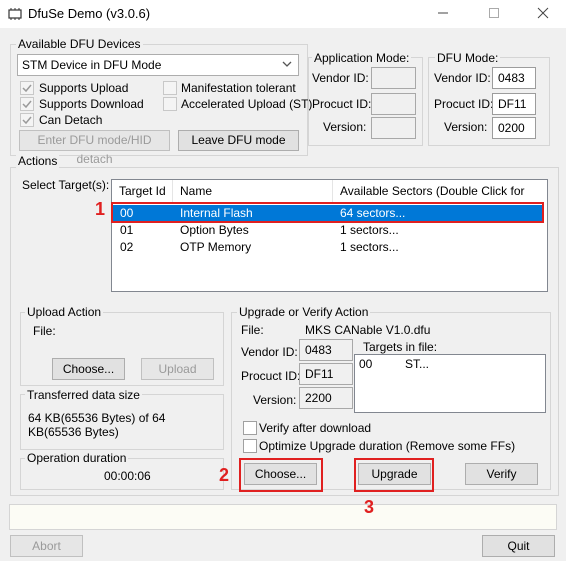  I want to click on upload-file-label: File:, so click(44, 331).